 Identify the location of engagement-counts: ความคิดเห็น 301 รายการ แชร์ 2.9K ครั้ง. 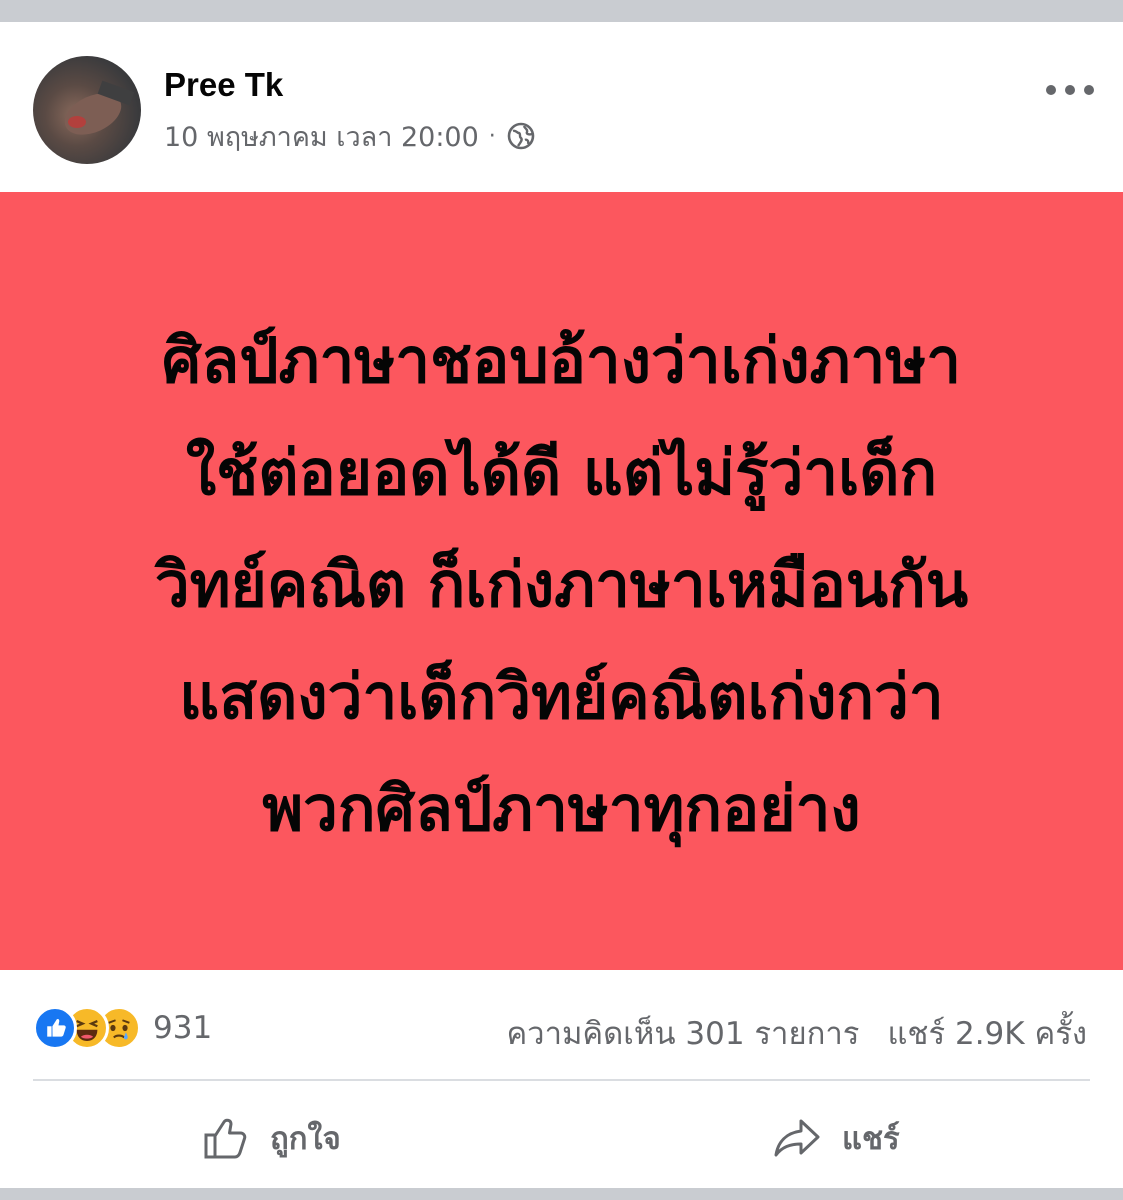
(796, 1033).